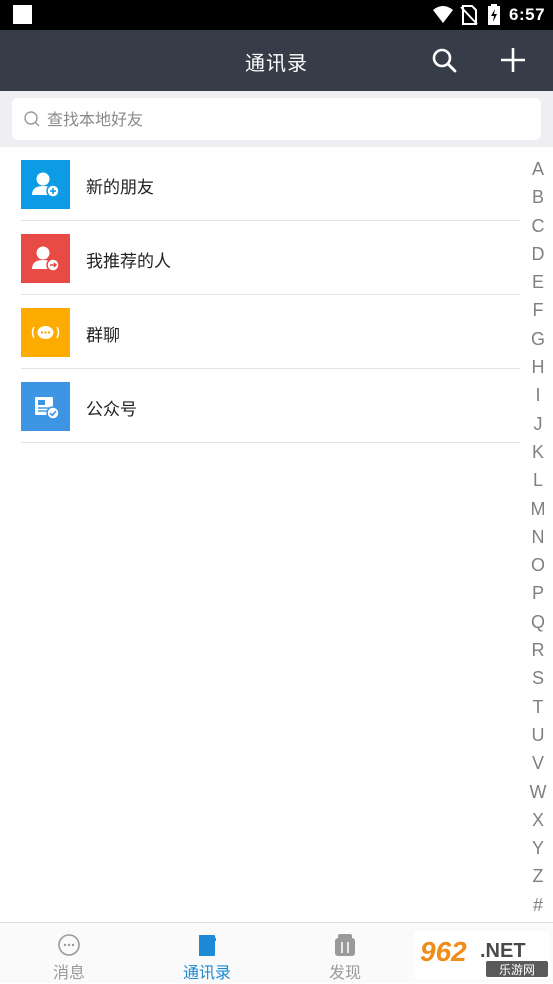  What do you see at coordinates (22, 14) in the screenshot?
I see `notification-icon` at bounding box center [22, 14].